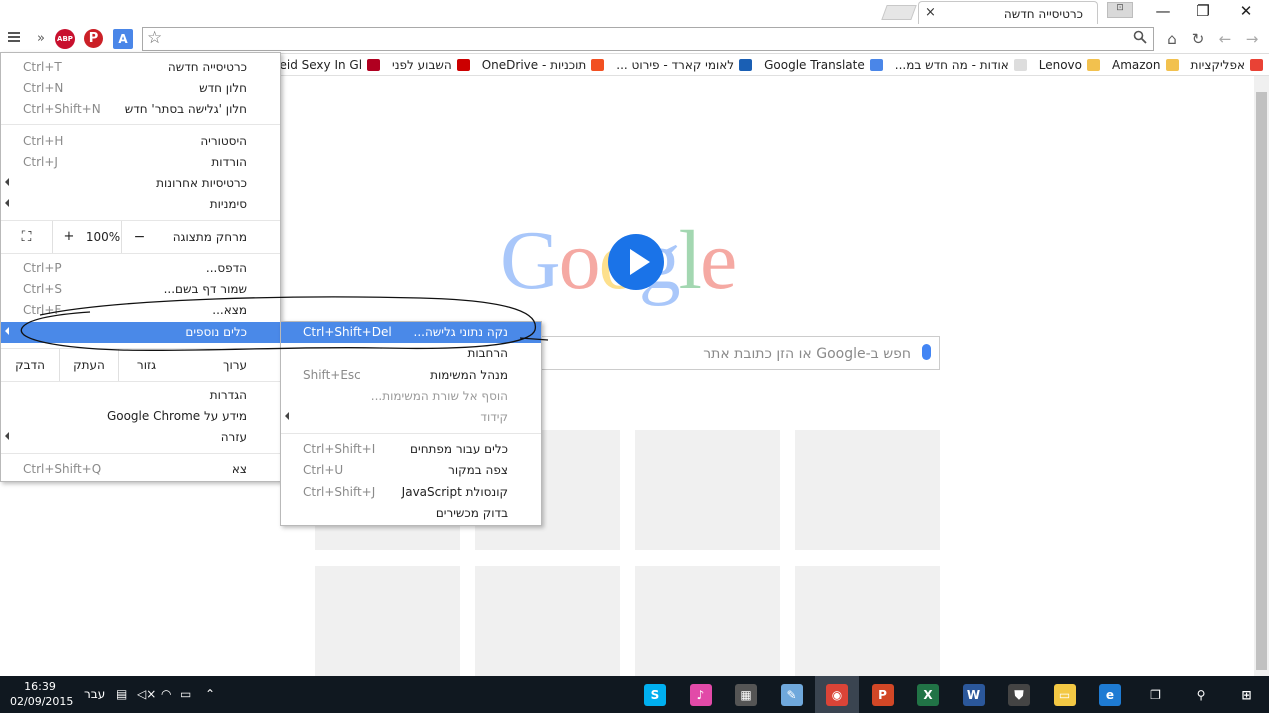 This screenshot has width=1269, height=713. Describe the element at coordinates (1069, 64) in the screenshot. I see `bookmark-item: Lenovo` at that location.